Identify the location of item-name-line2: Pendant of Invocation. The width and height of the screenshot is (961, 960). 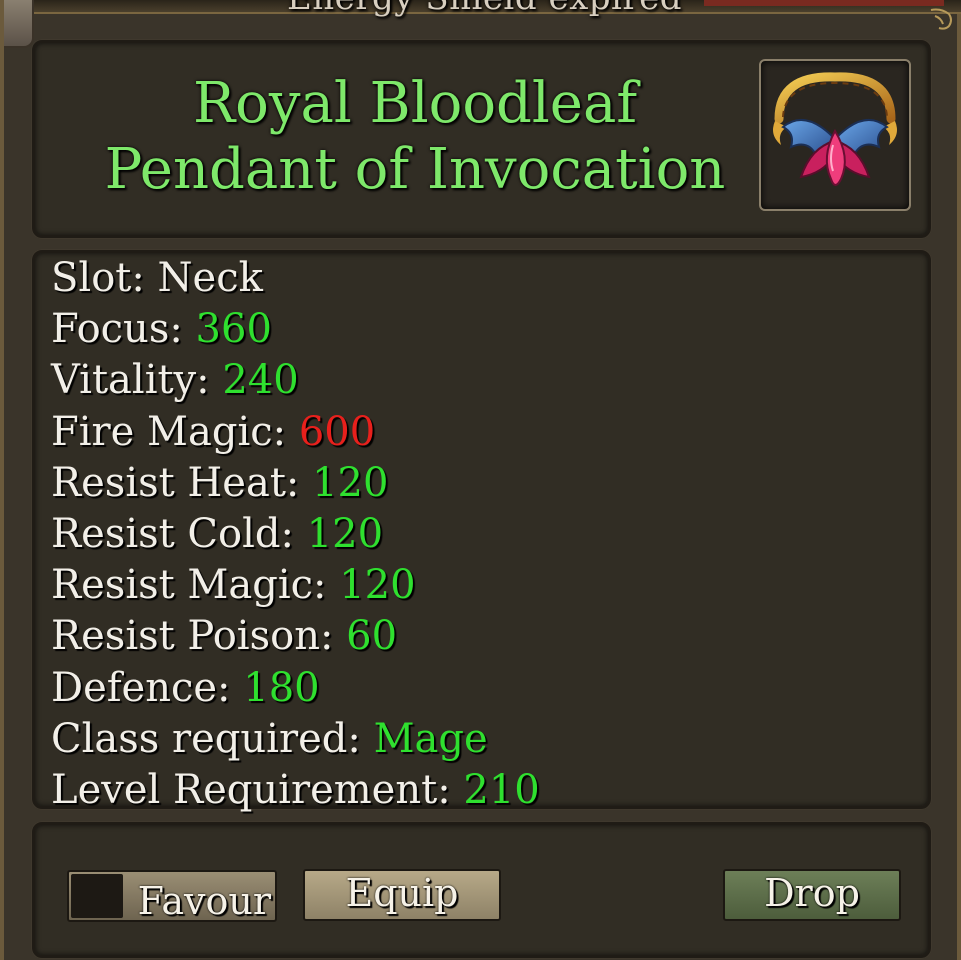
(415, 169).